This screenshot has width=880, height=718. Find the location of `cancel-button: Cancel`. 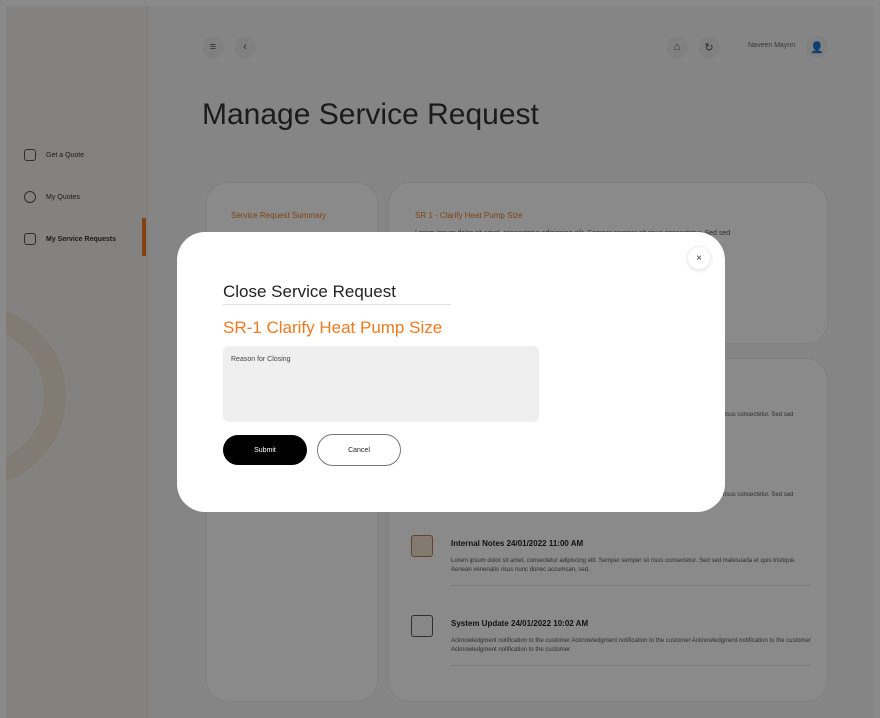

cancel-button: Cancel is located at coordinates (359, 450).